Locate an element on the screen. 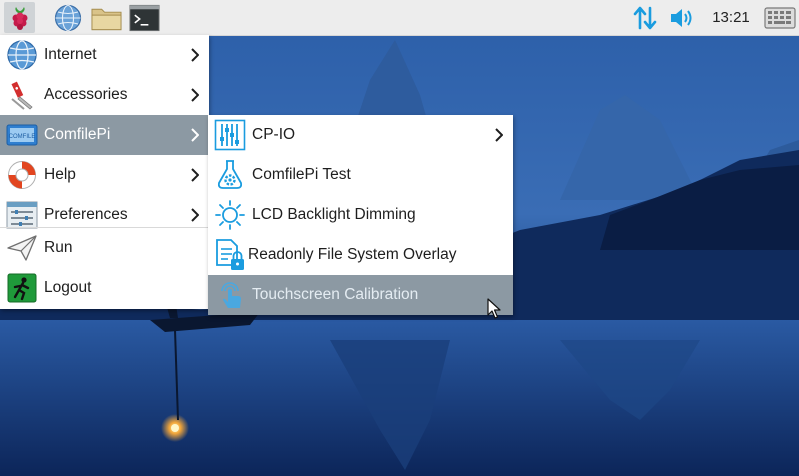 Image resolution: width=799 pixels, height=476 pixels. menu-item-accessories: Accessories is located at coordinates (104, 95).